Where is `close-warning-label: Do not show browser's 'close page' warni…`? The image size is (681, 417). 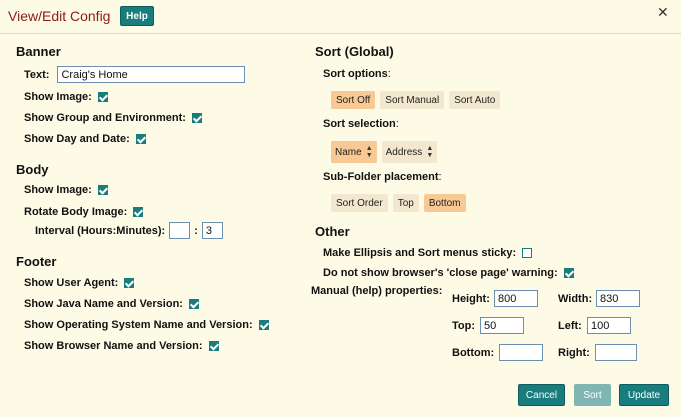
close-warning-label: Do not show browser's 'close page' warni… is located at coordinates (440, 273).